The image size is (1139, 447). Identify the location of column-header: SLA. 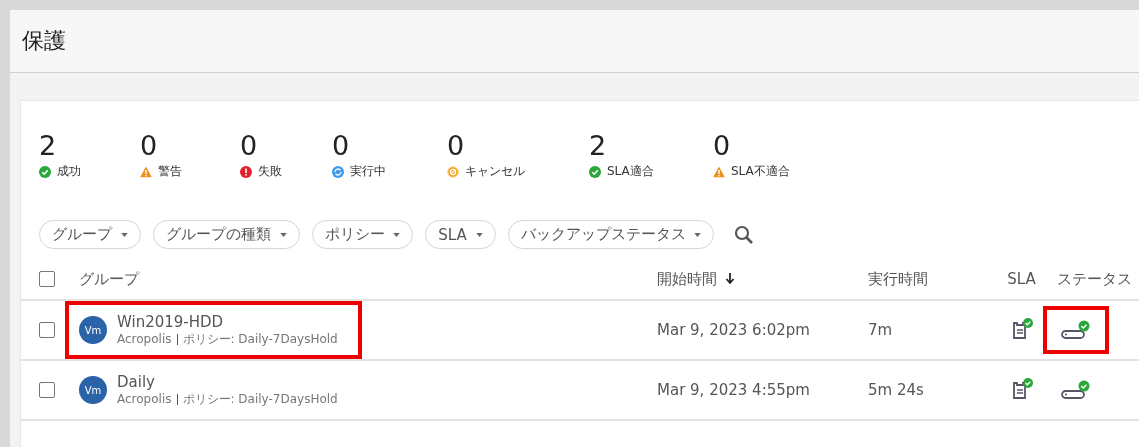
(1021, 279).